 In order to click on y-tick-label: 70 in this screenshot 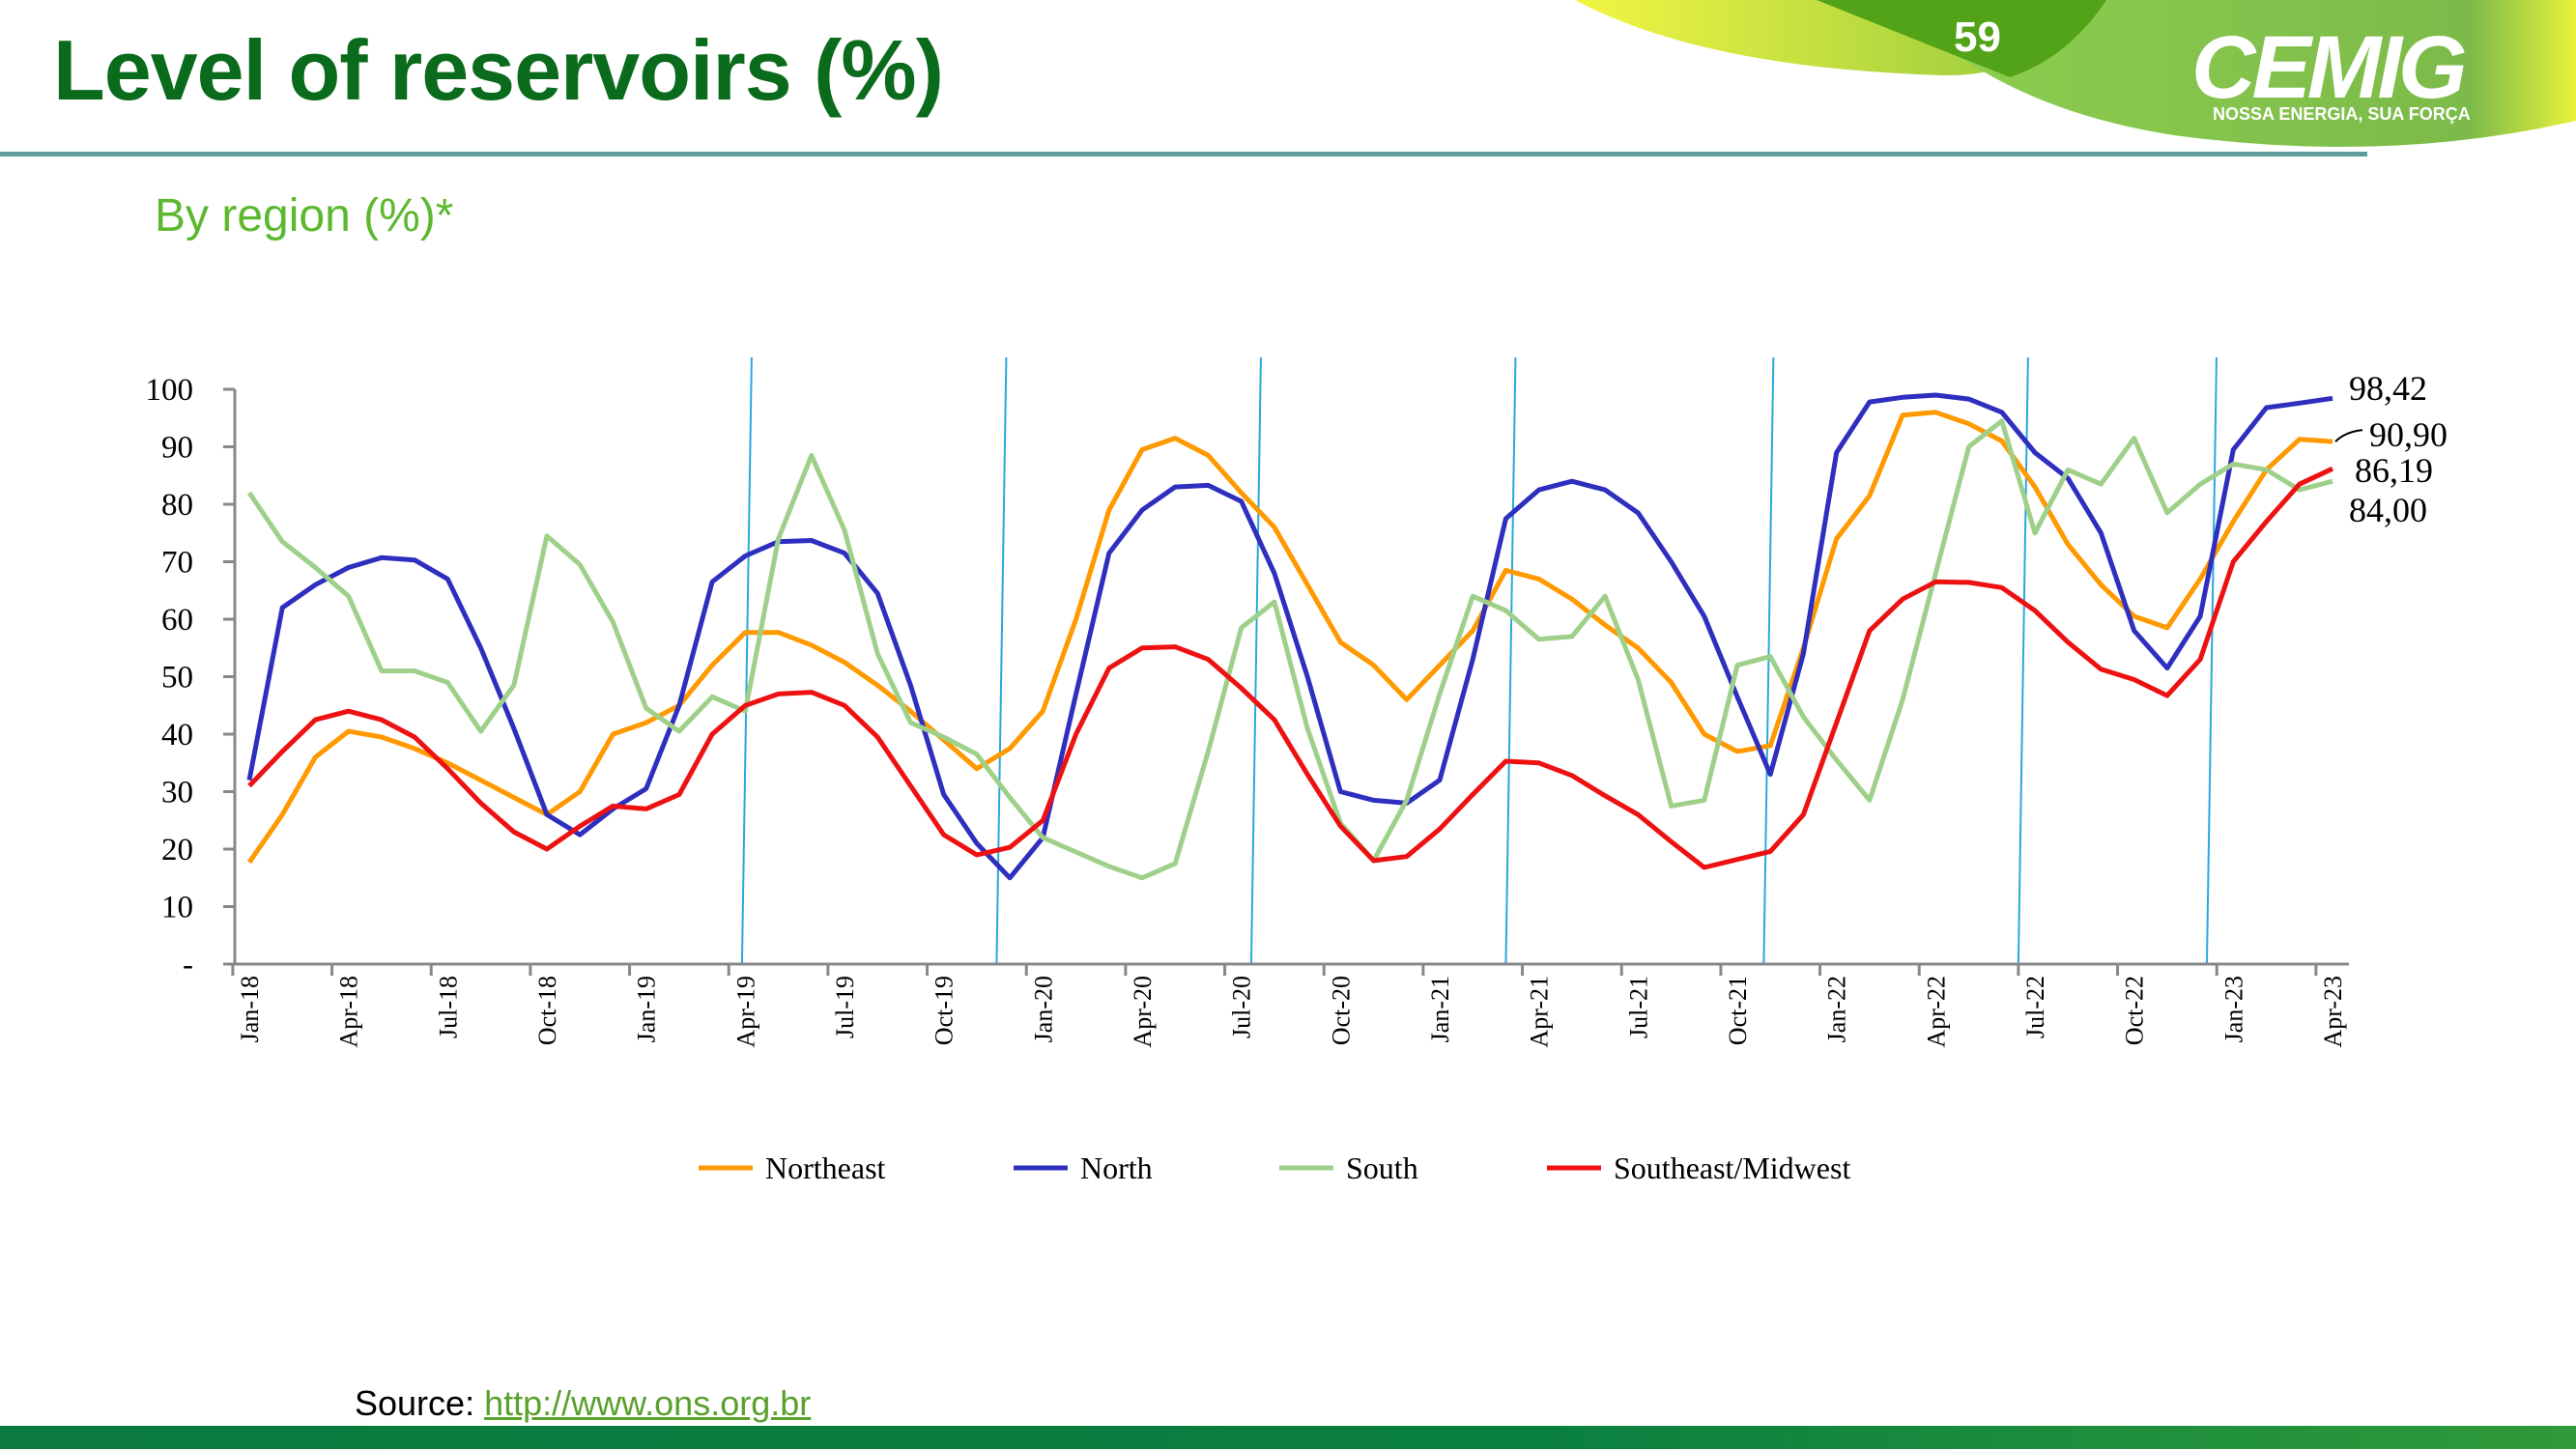, I will do `click(177, 563)`.